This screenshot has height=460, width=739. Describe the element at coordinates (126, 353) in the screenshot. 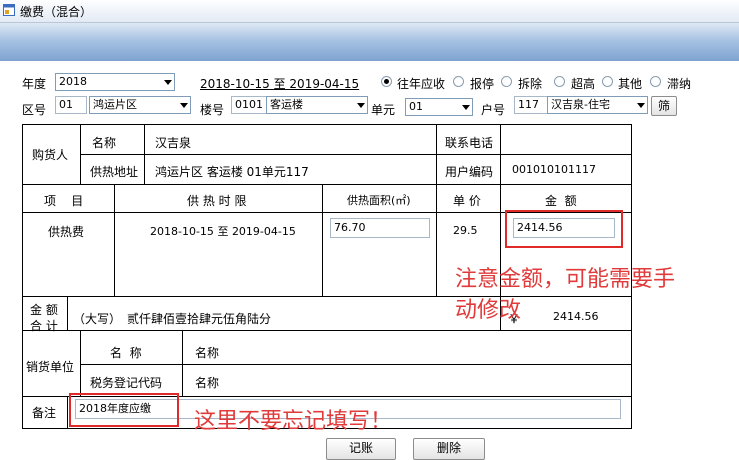

I see `seller-name-label: 名 称` at that location.